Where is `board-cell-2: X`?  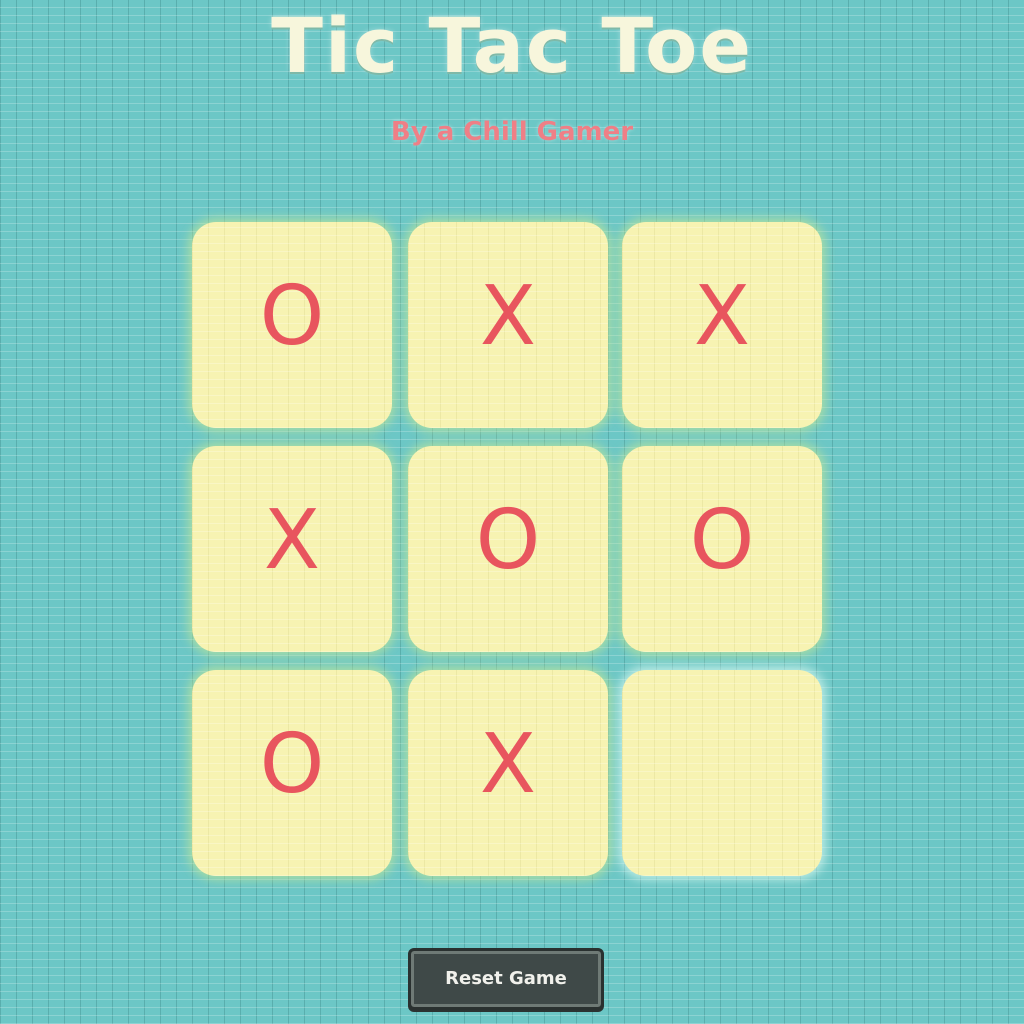
board-cell-2: X is located at coordinates (508, 325).